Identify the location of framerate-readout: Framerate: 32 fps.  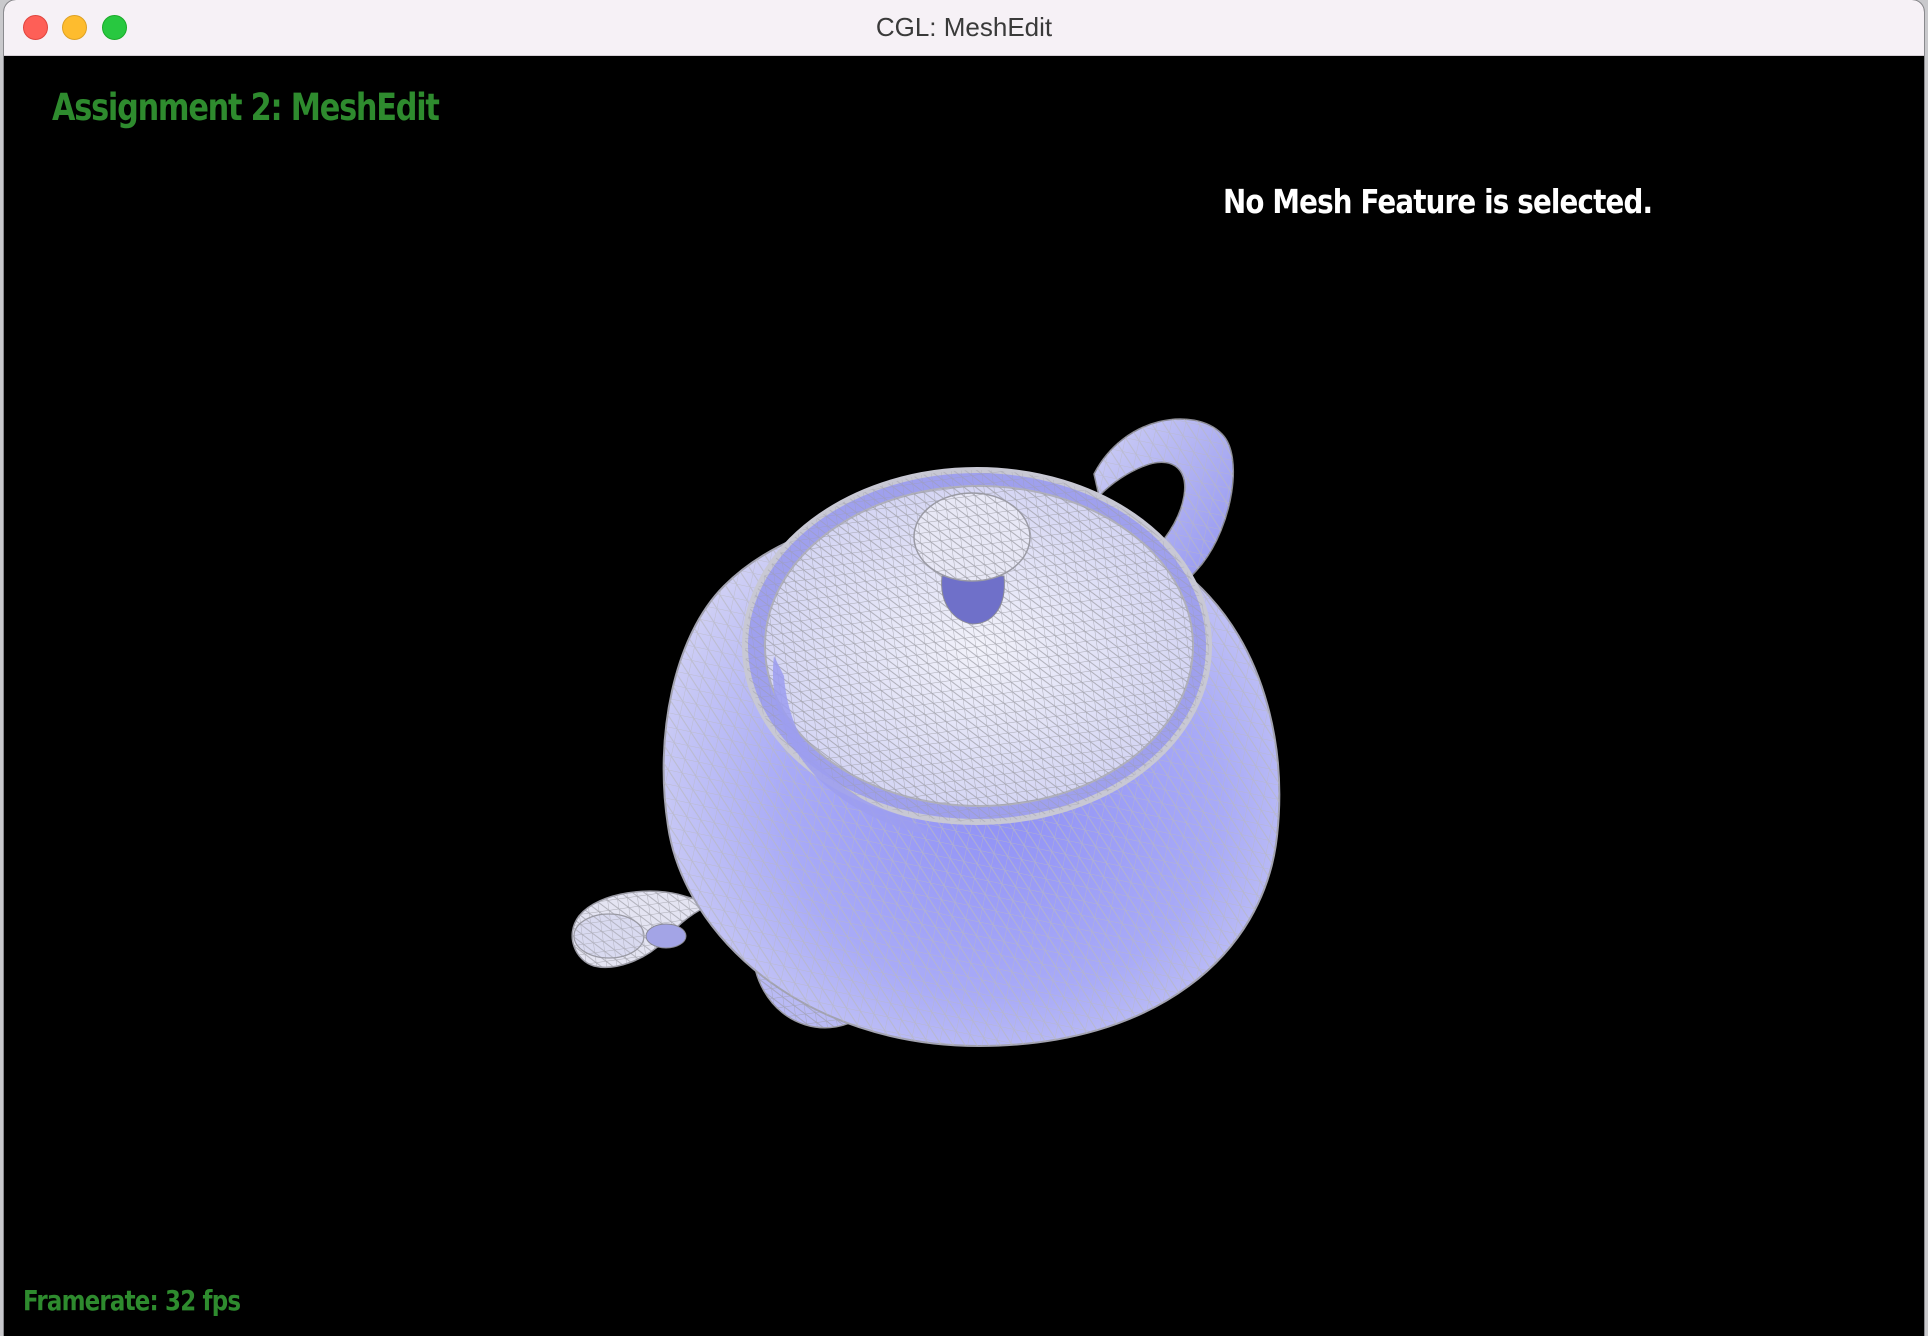
(132, 1300).